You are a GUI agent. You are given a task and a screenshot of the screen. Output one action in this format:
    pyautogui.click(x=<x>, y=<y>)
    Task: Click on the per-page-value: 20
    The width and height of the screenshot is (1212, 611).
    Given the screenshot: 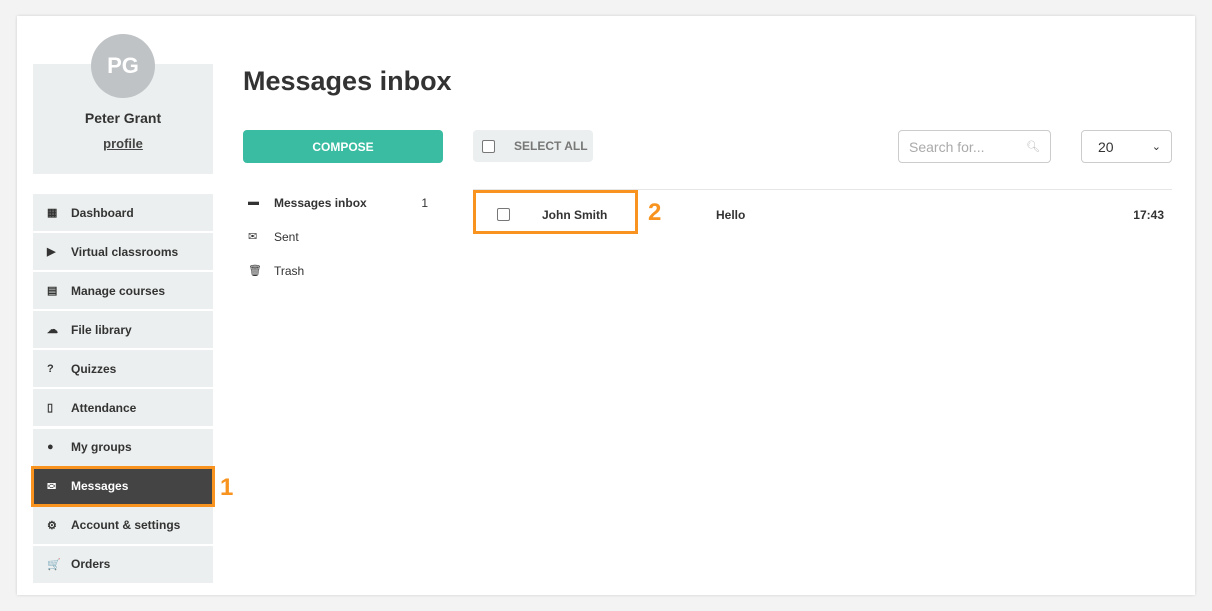 What is the action you would take?
    pyautogui.click(x=1106, y=146)
    